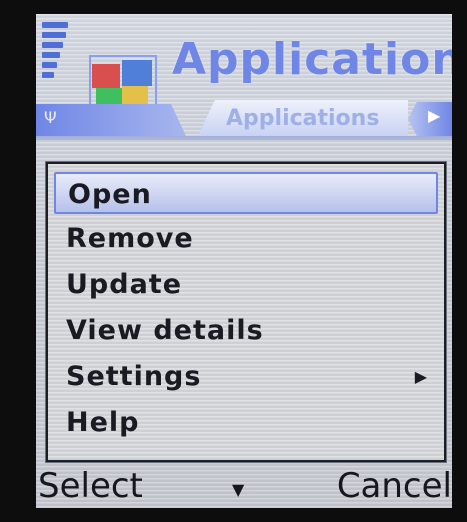  What do you see at coordinates (421, 376) in the screenshot?
I see `submenu-arrow-icon: ▶` at bounding box center [421, 376].